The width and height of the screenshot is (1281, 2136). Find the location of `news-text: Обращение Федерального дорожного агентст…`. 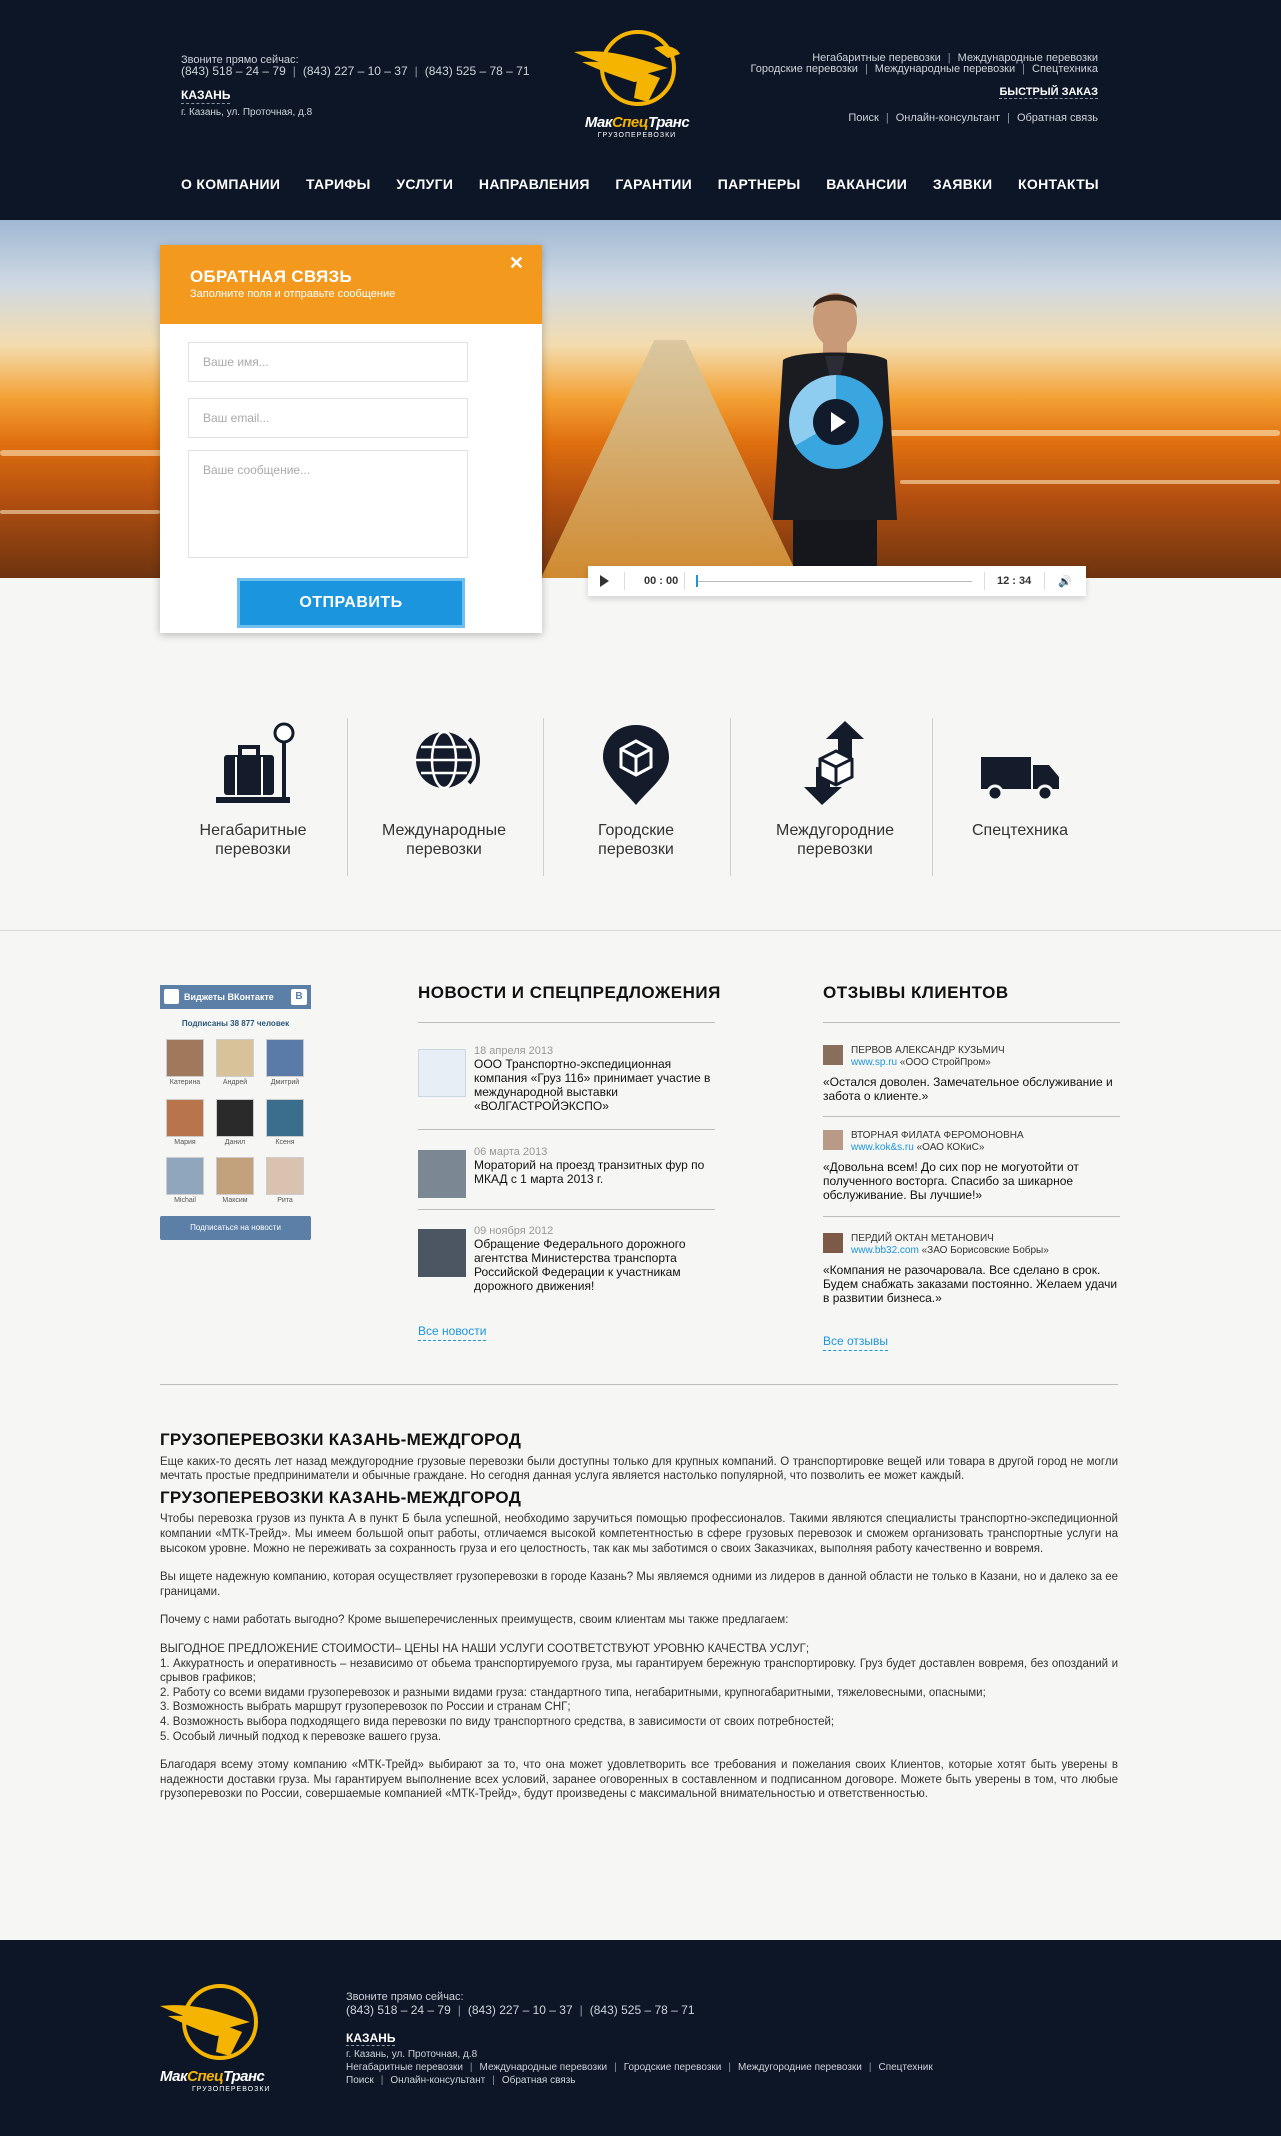

news-text: Обращение Федерального дорожного агентст… is located at coordinates (596, 1265).